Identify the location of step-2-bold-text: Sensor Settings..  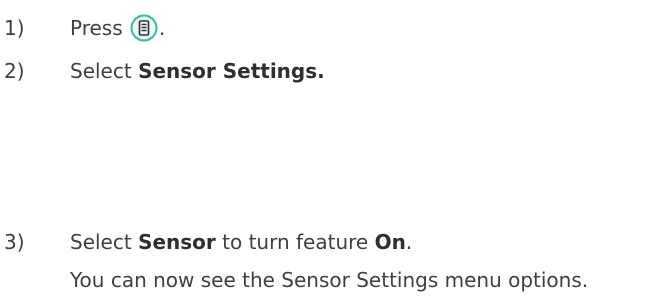
(231, 71).